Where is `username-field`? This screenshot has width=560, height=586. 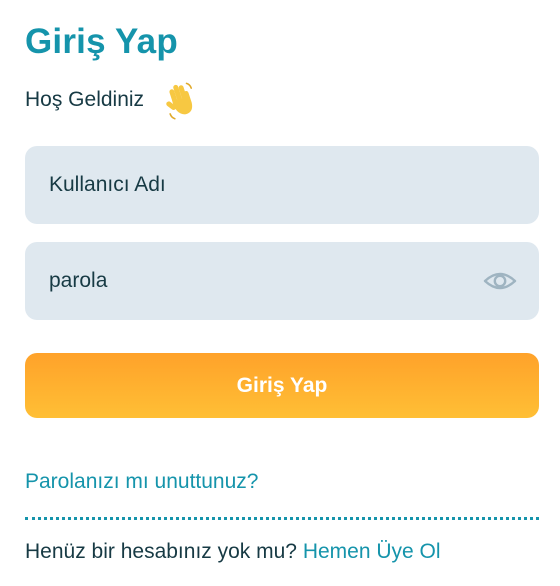
username-field is located at coordinates (282, 185).